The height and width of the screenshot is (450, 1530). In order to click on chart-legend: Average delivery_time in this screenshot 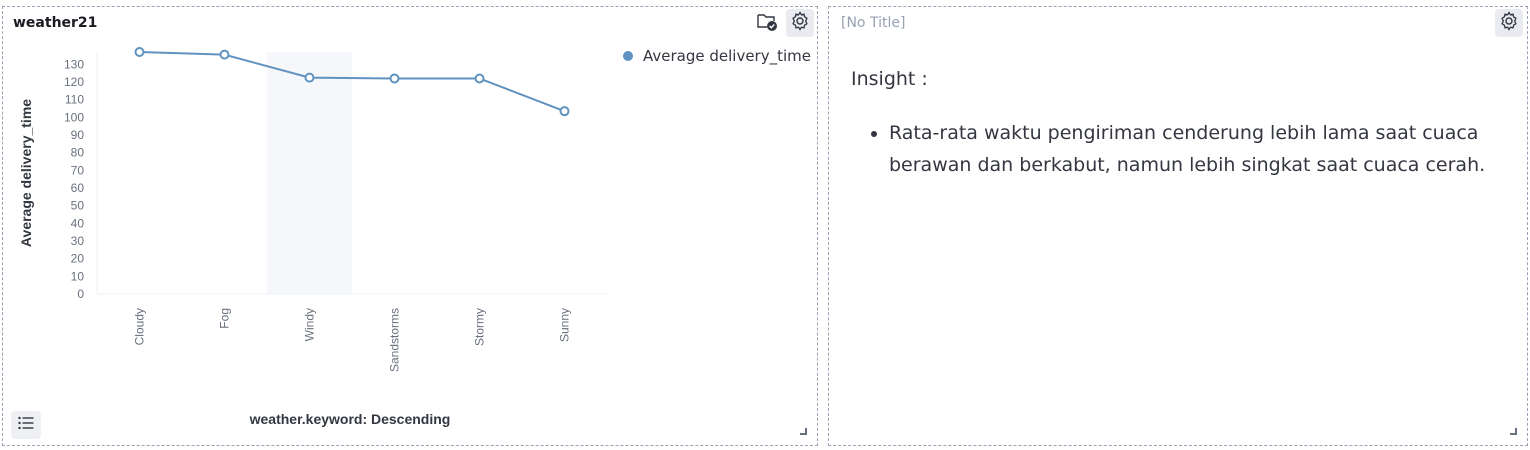, I will do `click(717, 56)`.